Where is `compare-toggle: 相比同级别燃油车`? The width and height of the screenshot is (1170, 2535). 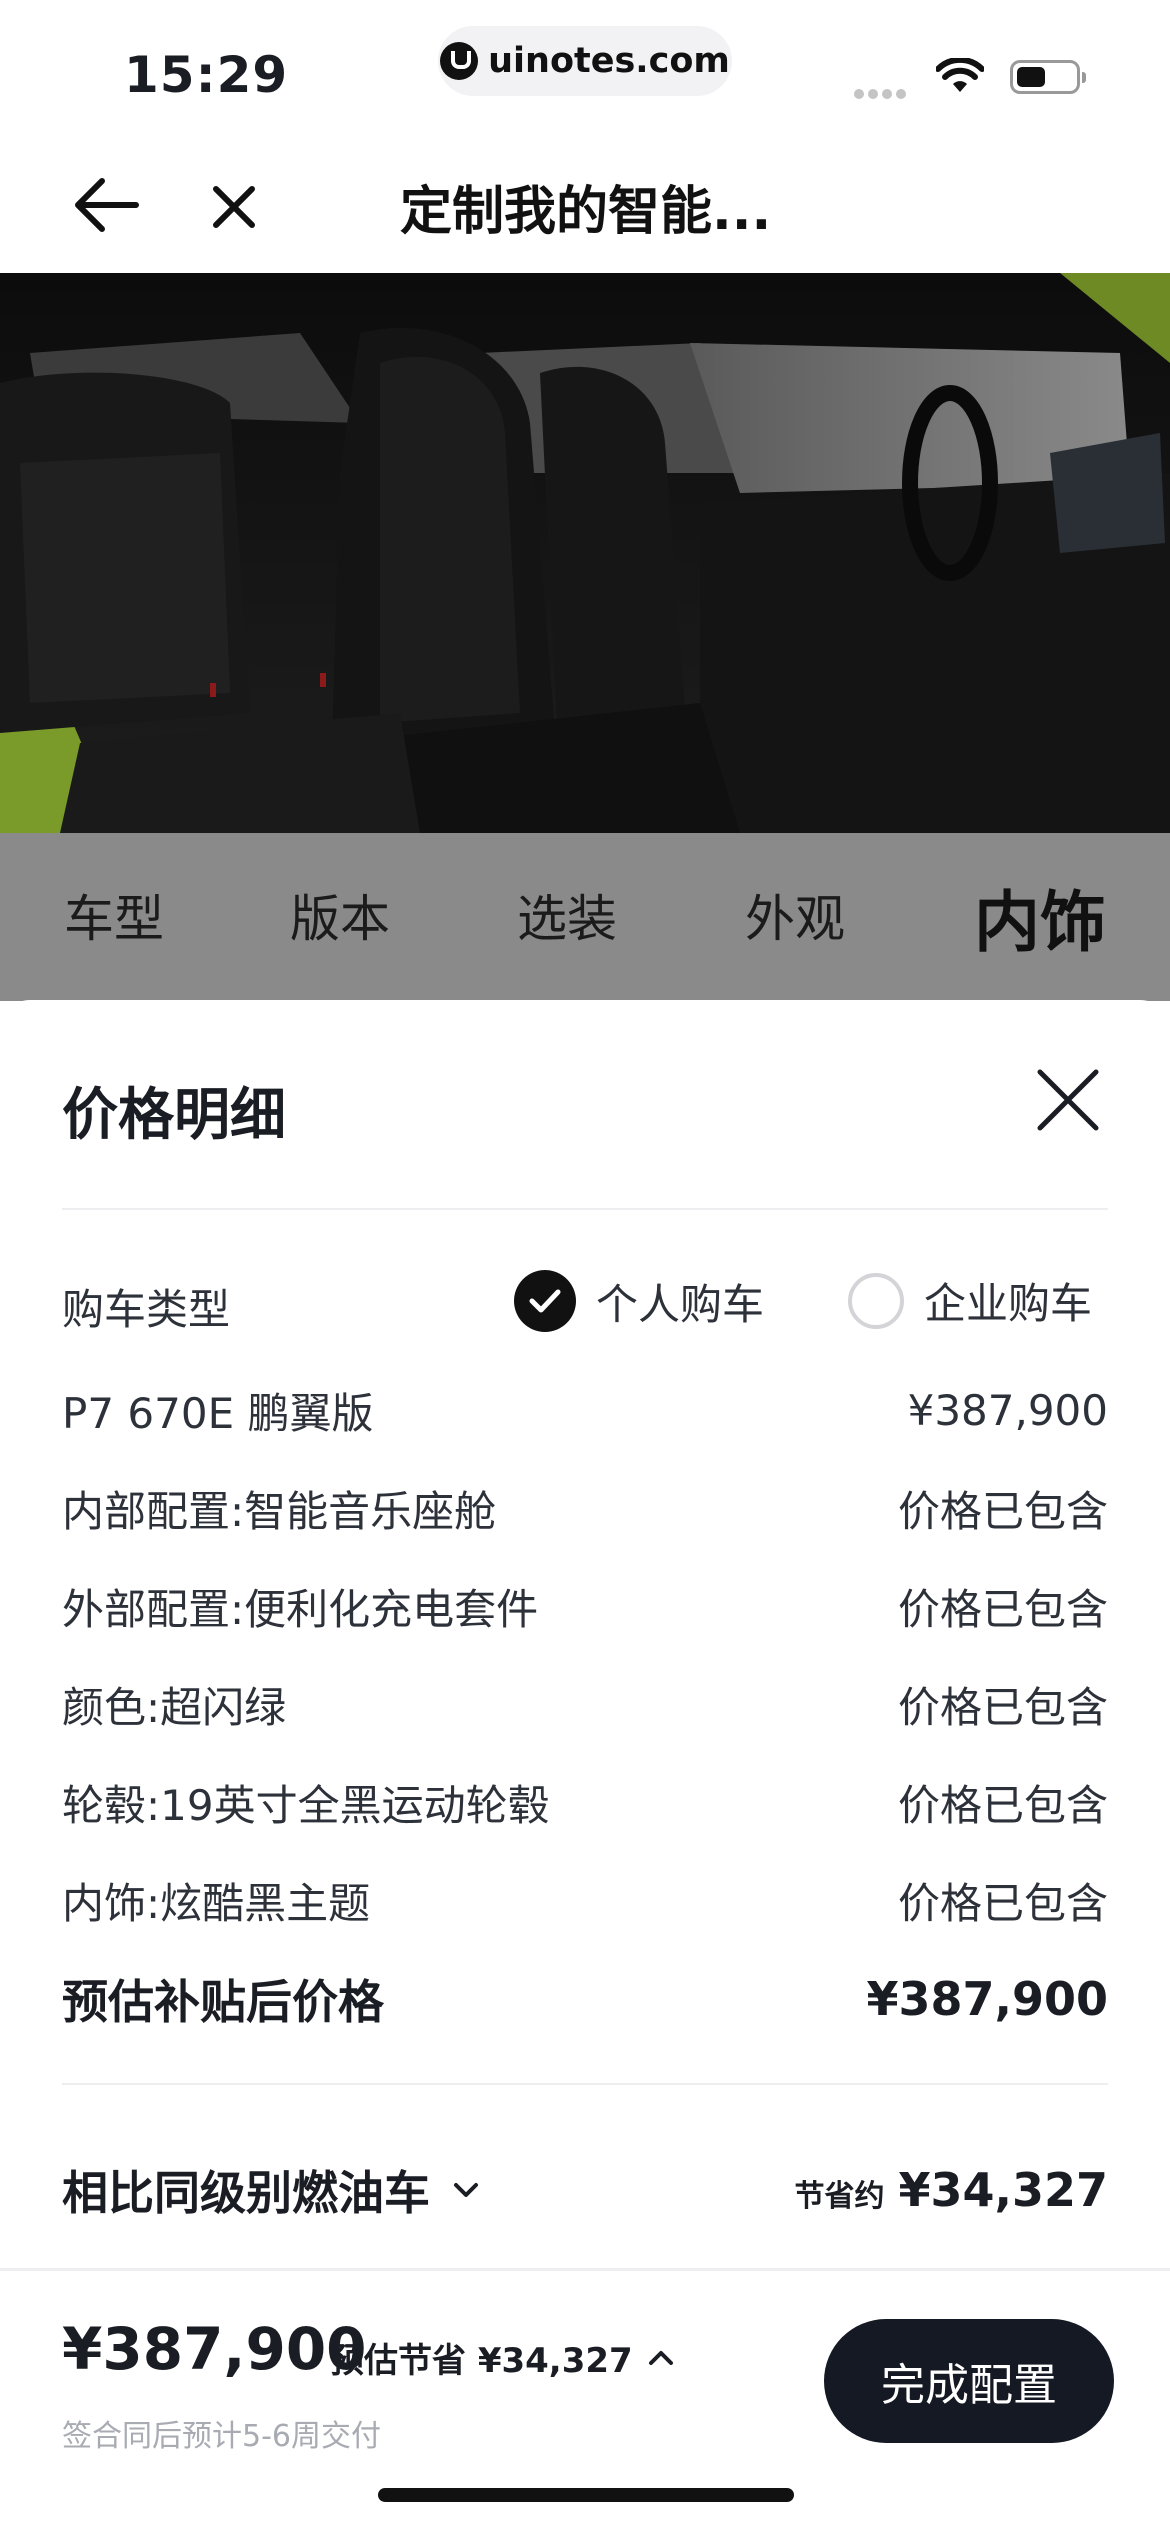 compare-toggle: 相比同级别燃油车 is located at coordinates (274, 2190).